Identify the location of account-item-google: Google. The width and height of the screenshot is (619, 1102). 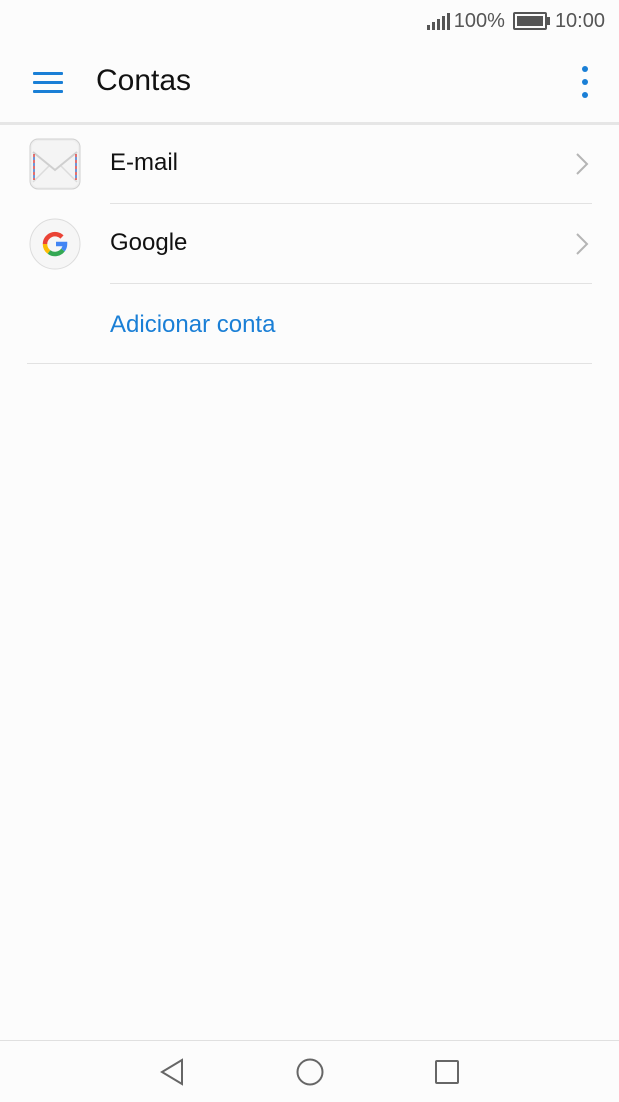
(309, 244).